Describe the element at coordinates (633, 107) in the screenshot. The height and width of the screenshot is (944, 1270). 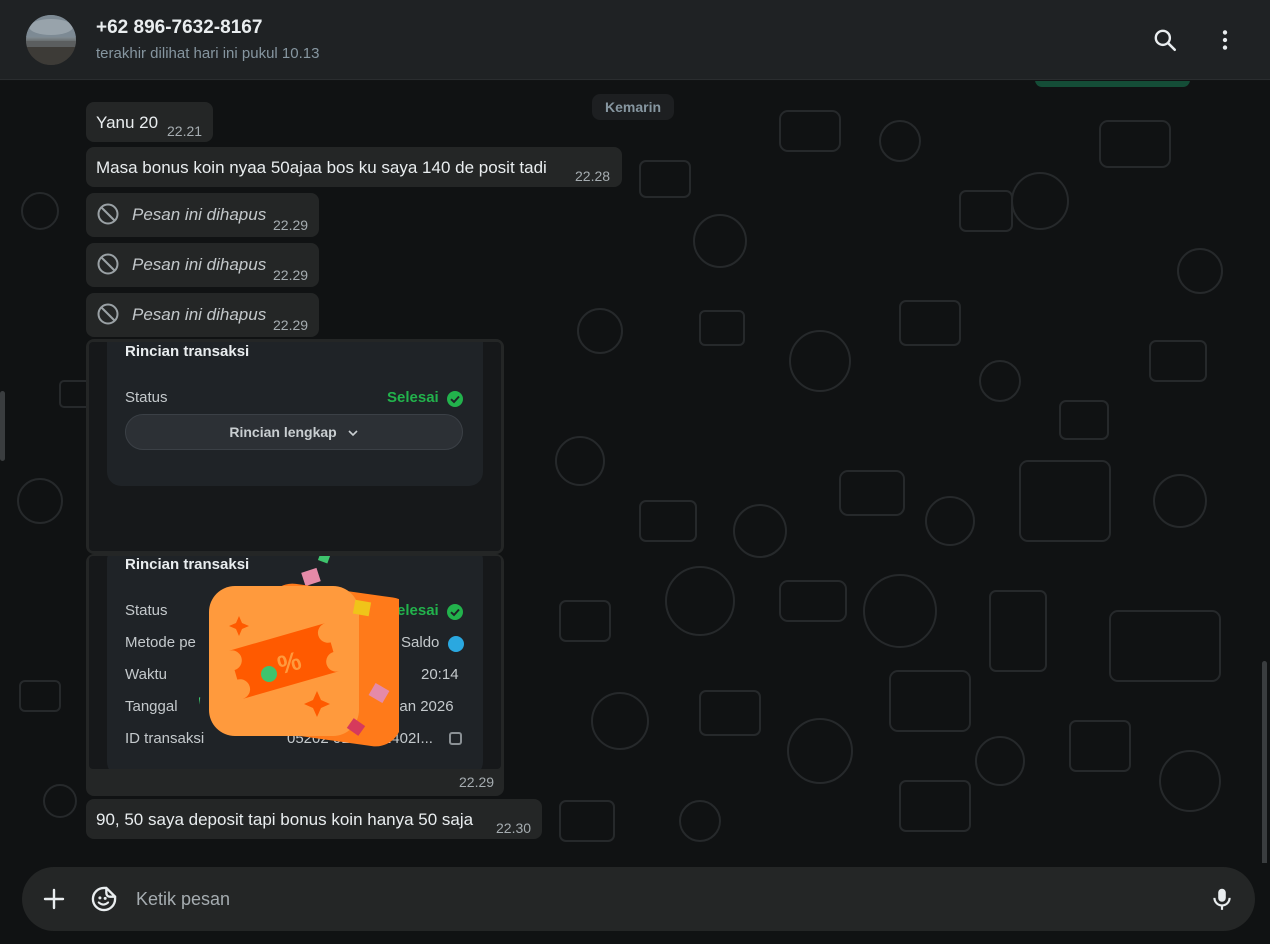
I see `date-separator: Kemarin` at that location.